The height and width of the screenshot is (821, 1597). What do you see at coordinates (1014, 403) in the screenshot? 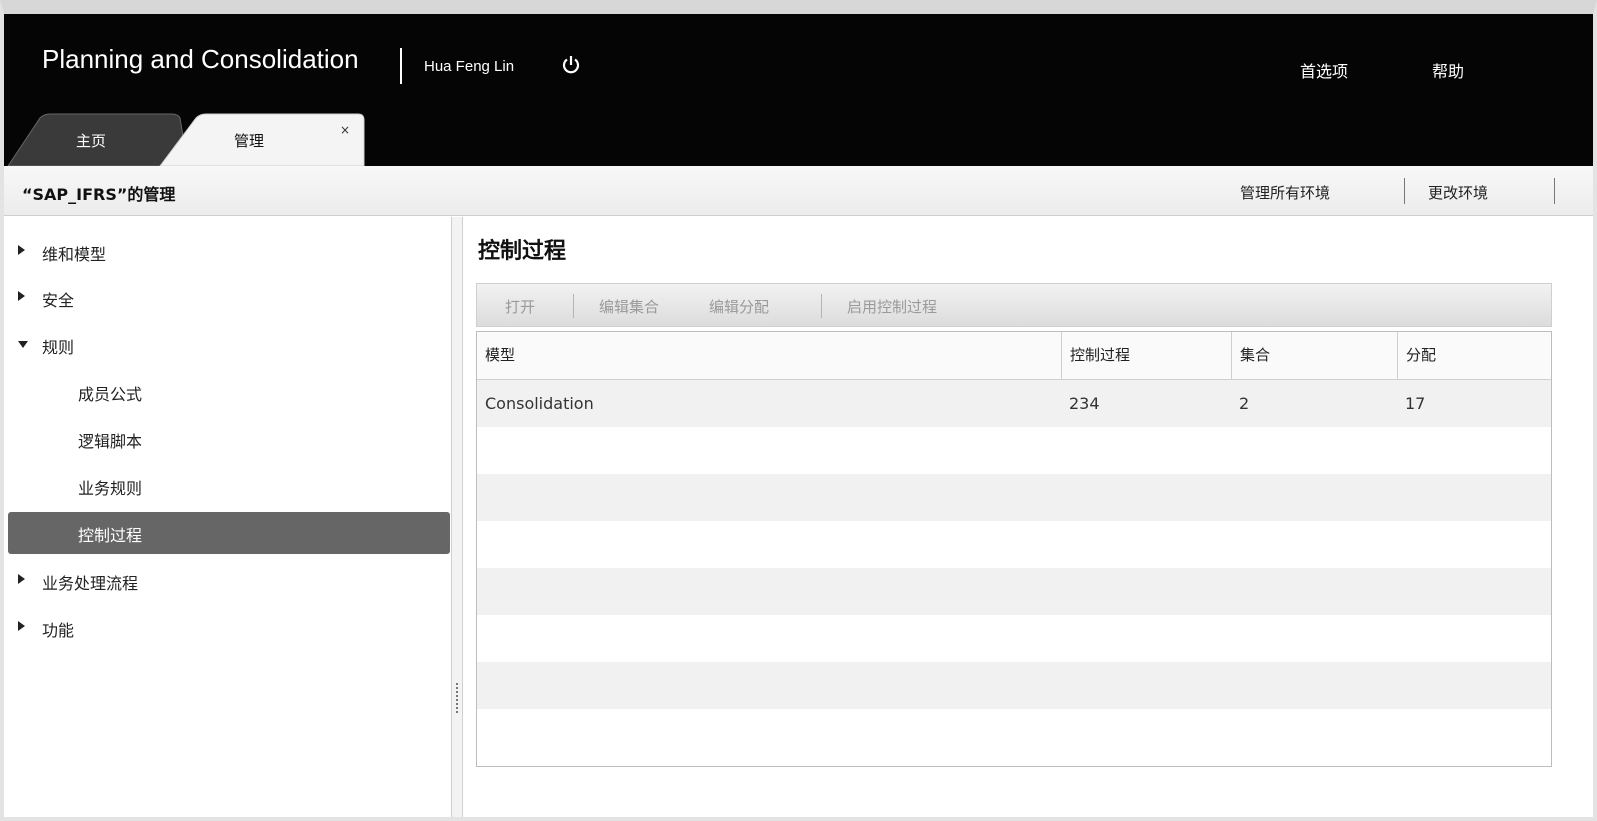
I see `table-row: Consolidation 234 2 17` at bounding box center [1014, 403].